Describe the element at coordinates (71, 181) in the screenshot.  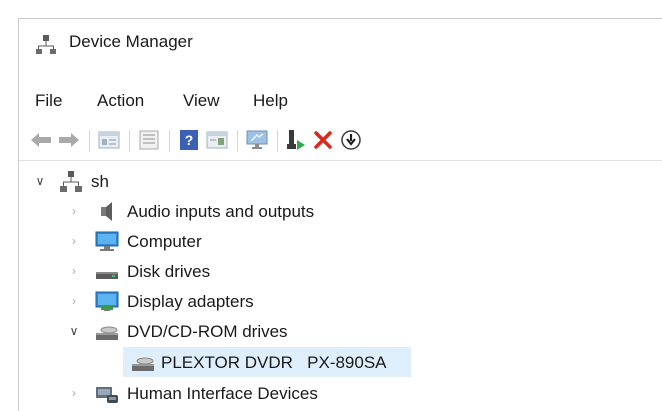
I see `computer-root-icon` at that location.